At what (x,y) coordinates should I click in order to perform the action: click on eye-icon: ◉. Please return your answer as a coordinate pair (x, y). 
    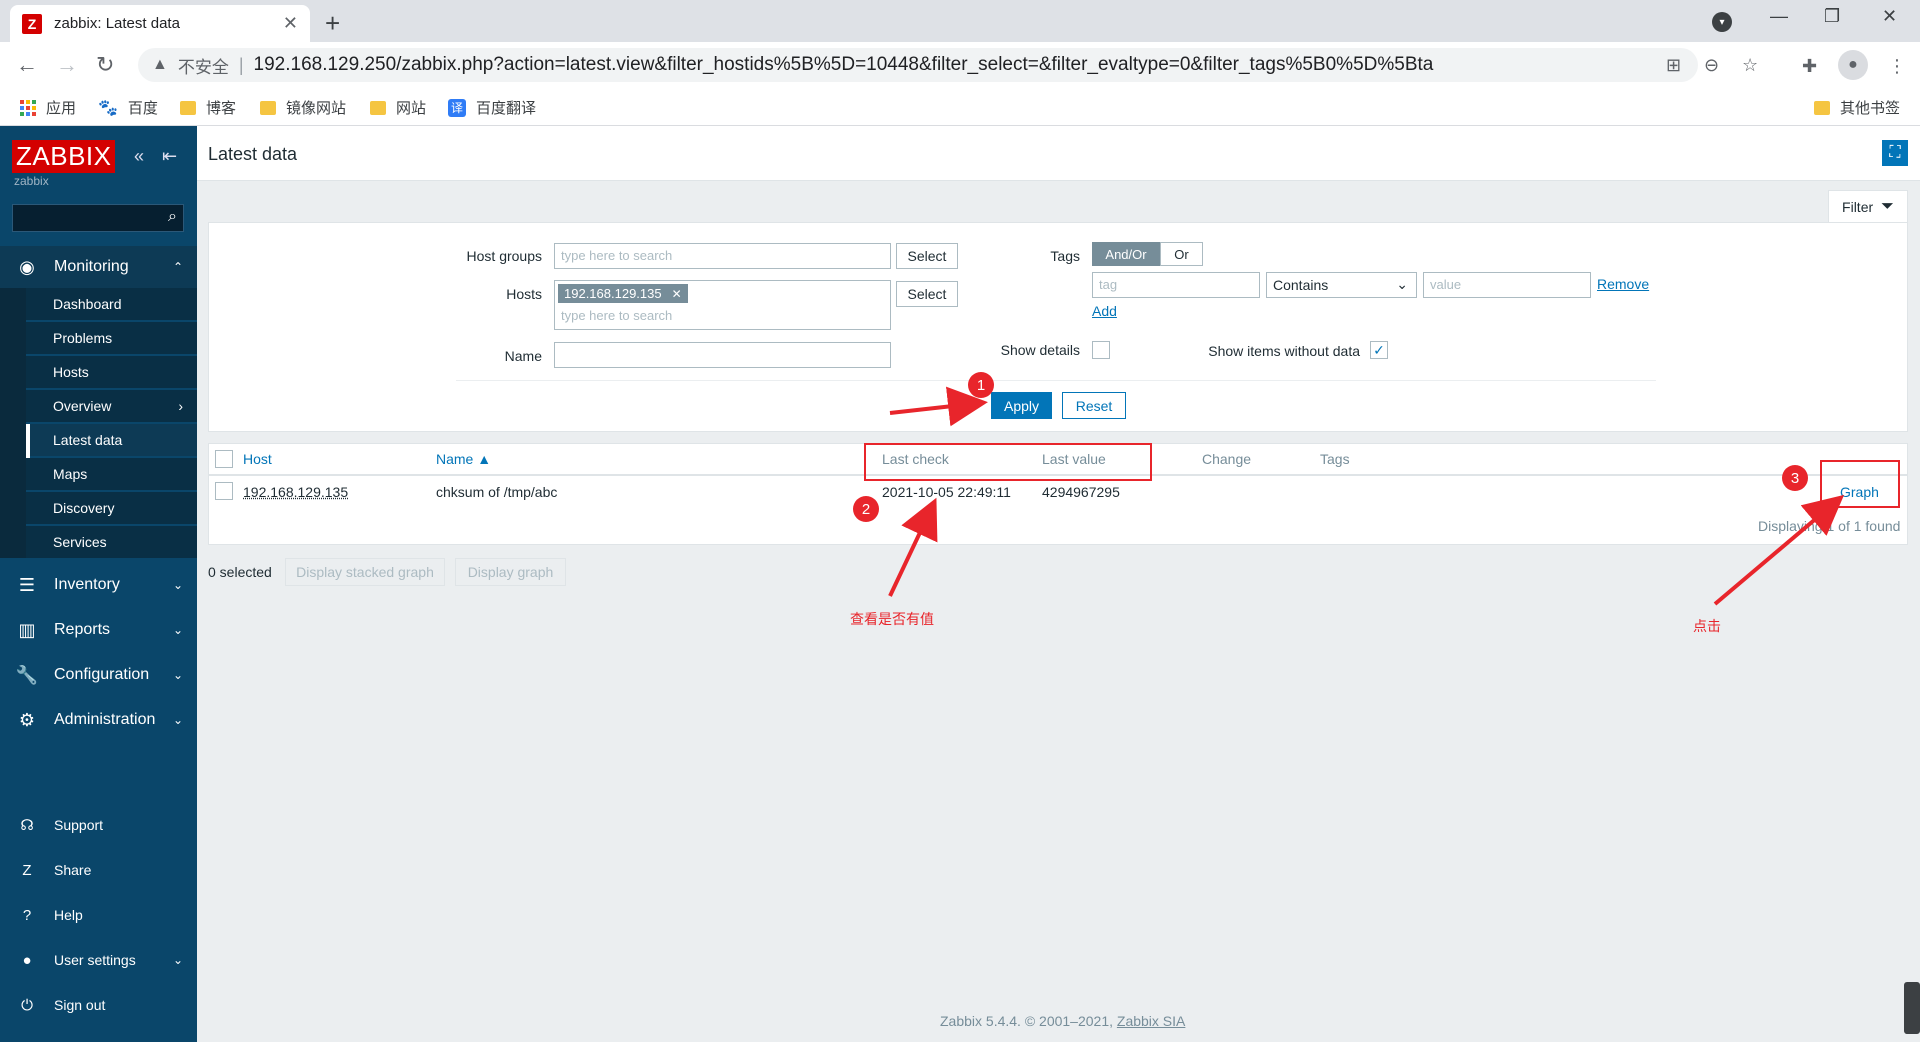
    Looking at the image, I should click on (27, 266).